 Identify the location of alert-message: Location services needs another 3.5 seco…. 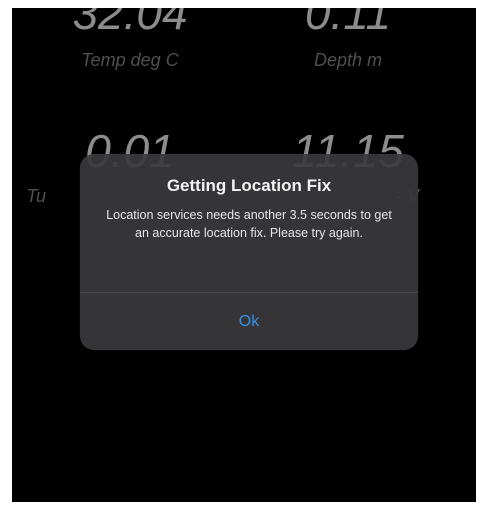
(249, 224).